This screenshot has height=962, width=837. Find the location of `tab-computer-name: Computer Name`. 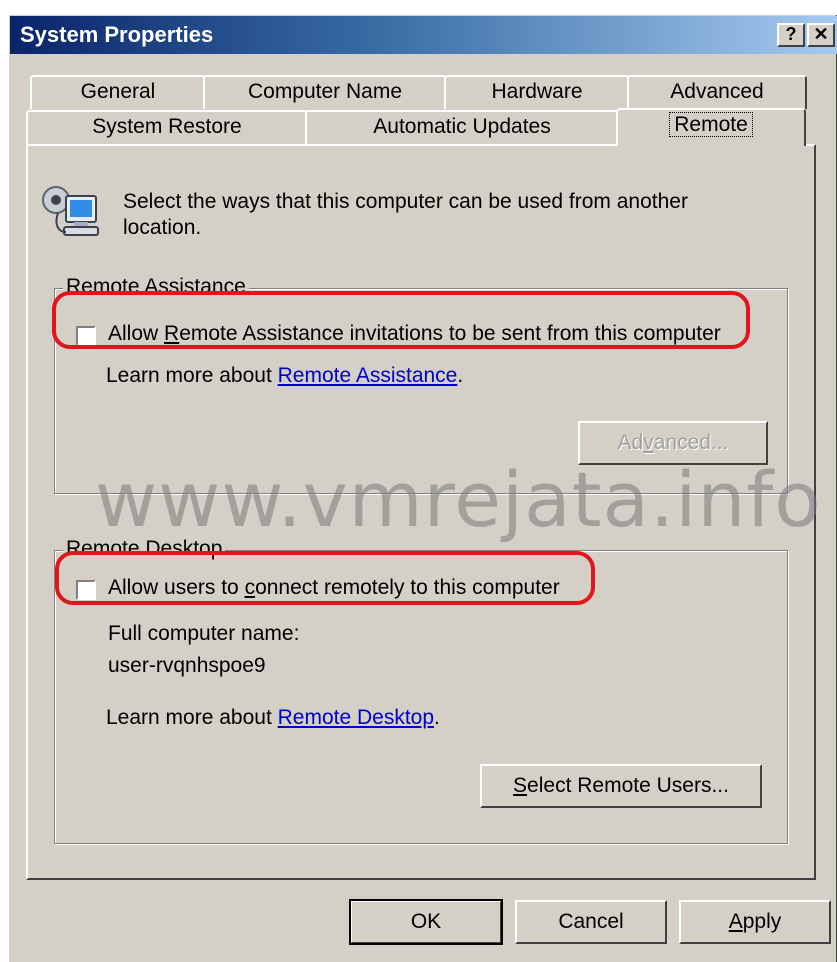

tab-computer-name: Computer Name is located at coordinates (325, 92).